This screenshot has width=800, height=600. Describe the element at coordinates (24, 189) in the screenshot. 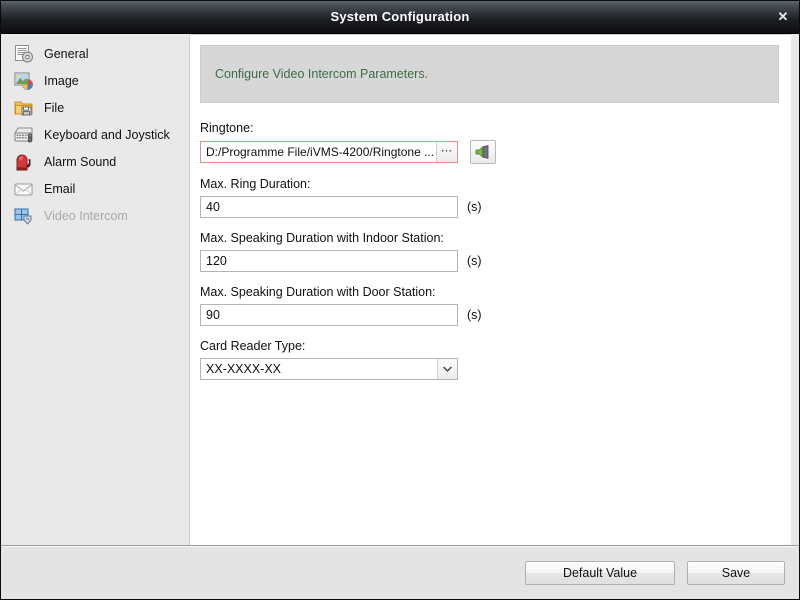

I see `envelope-icon` at that location.